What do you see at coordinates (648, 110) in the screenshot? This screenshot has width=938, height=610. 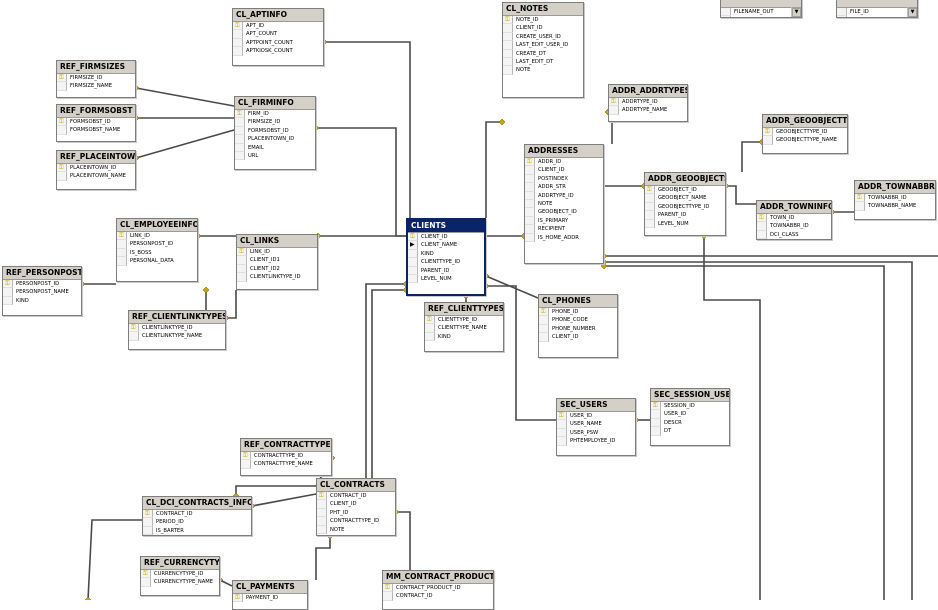 I see `column-row: ADDRTYPE_NAME` at bounding box center [648, 110].